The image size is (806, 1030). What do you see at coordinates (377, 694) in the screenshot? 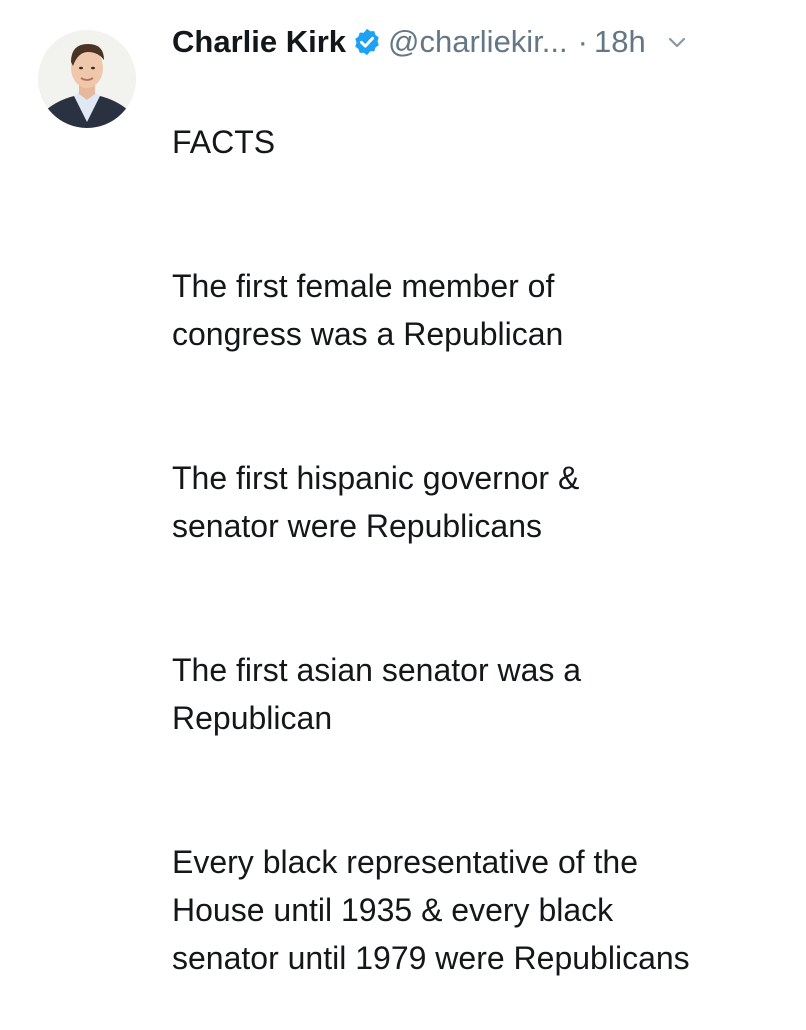
I see `tweet-paragraph: The first asian senator was a Republican` at bounding box center [377, 694].